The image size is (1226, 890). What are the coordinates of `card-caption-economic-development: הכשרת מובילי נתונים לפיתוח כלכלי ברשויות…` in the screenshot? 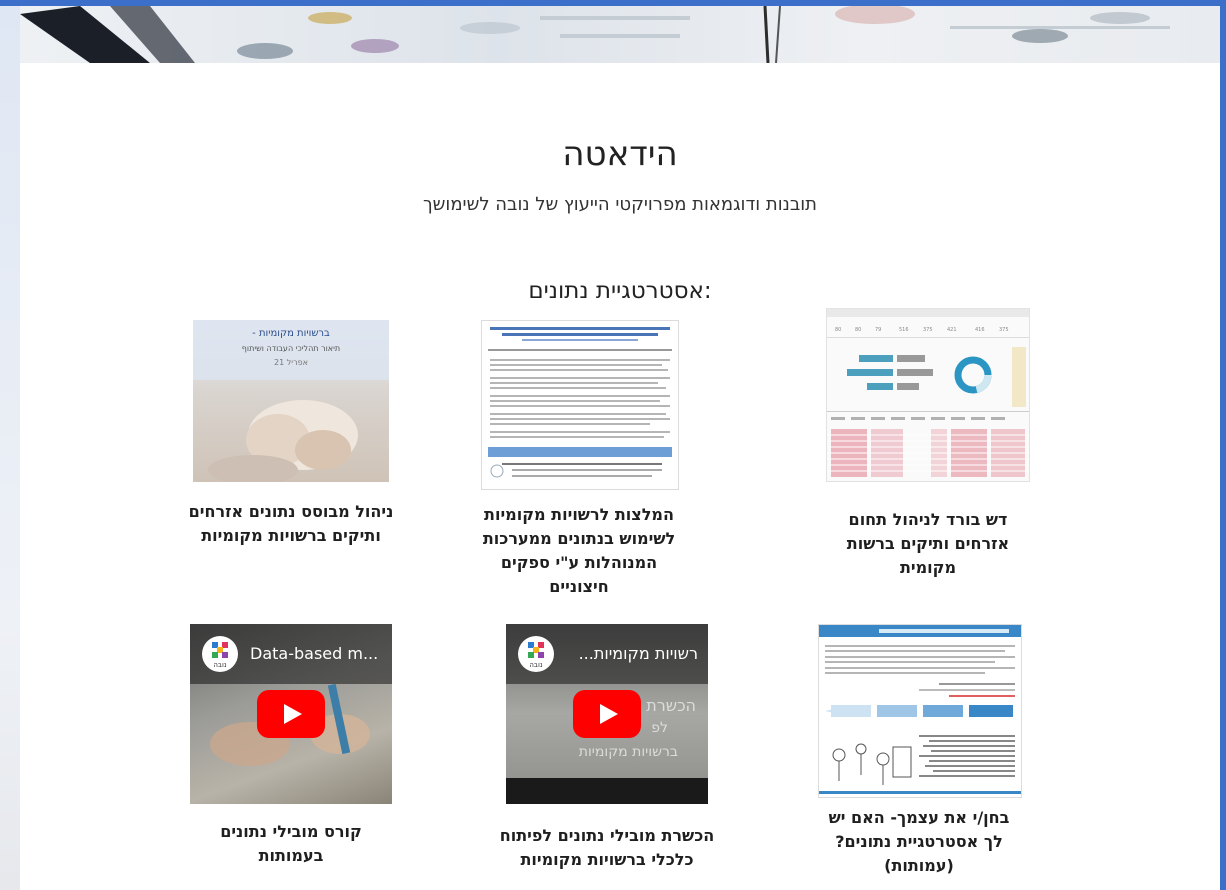 It's located at (607, 848).